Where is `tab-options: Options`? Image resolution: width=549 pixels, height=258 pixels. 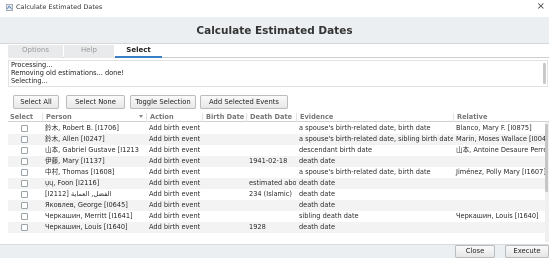 tab-options: Options is located at coordinates (35, 51).